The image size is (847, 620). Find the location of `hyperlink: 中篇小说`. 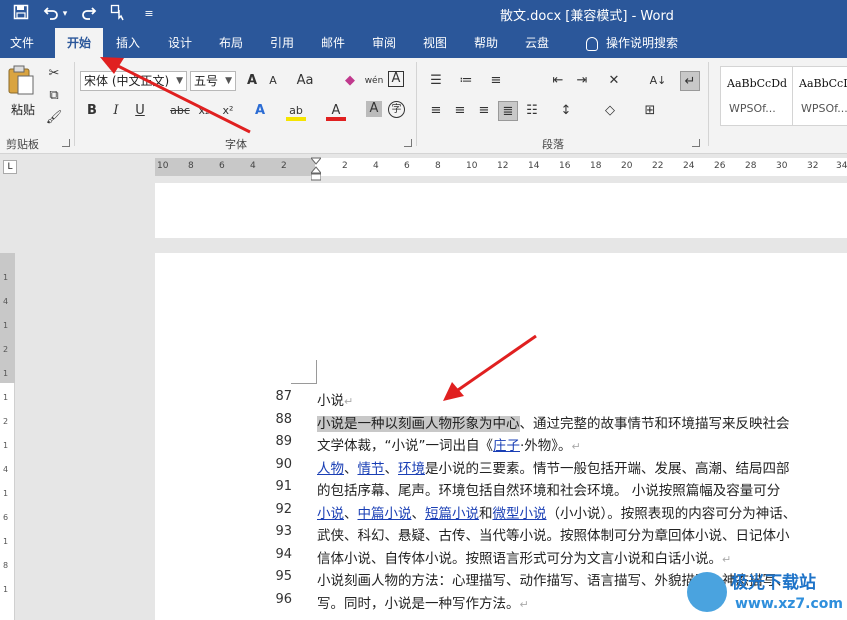

hyperlink: 中篇小说 is located at coordinates (385, 514).